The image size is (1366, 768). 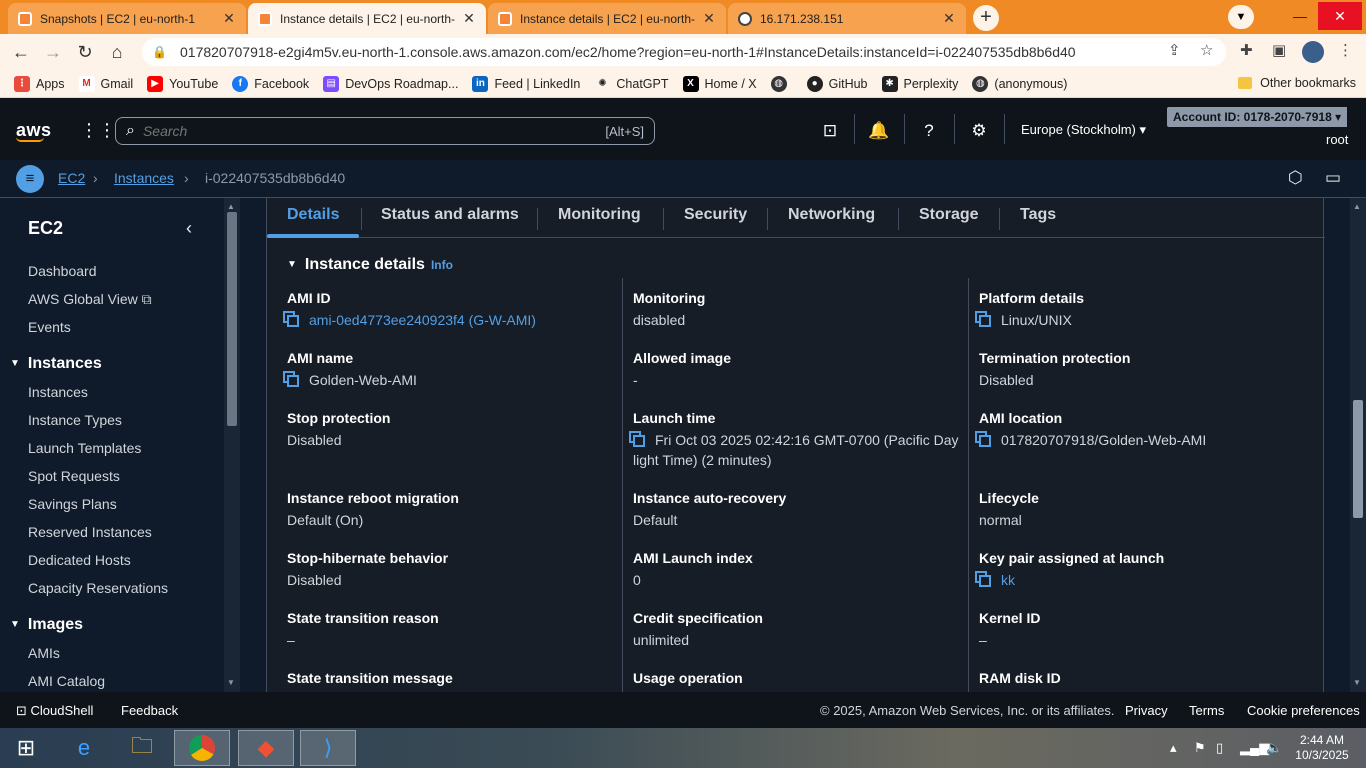 I want to click on help-icon: ?, so click(x=929, y=131).